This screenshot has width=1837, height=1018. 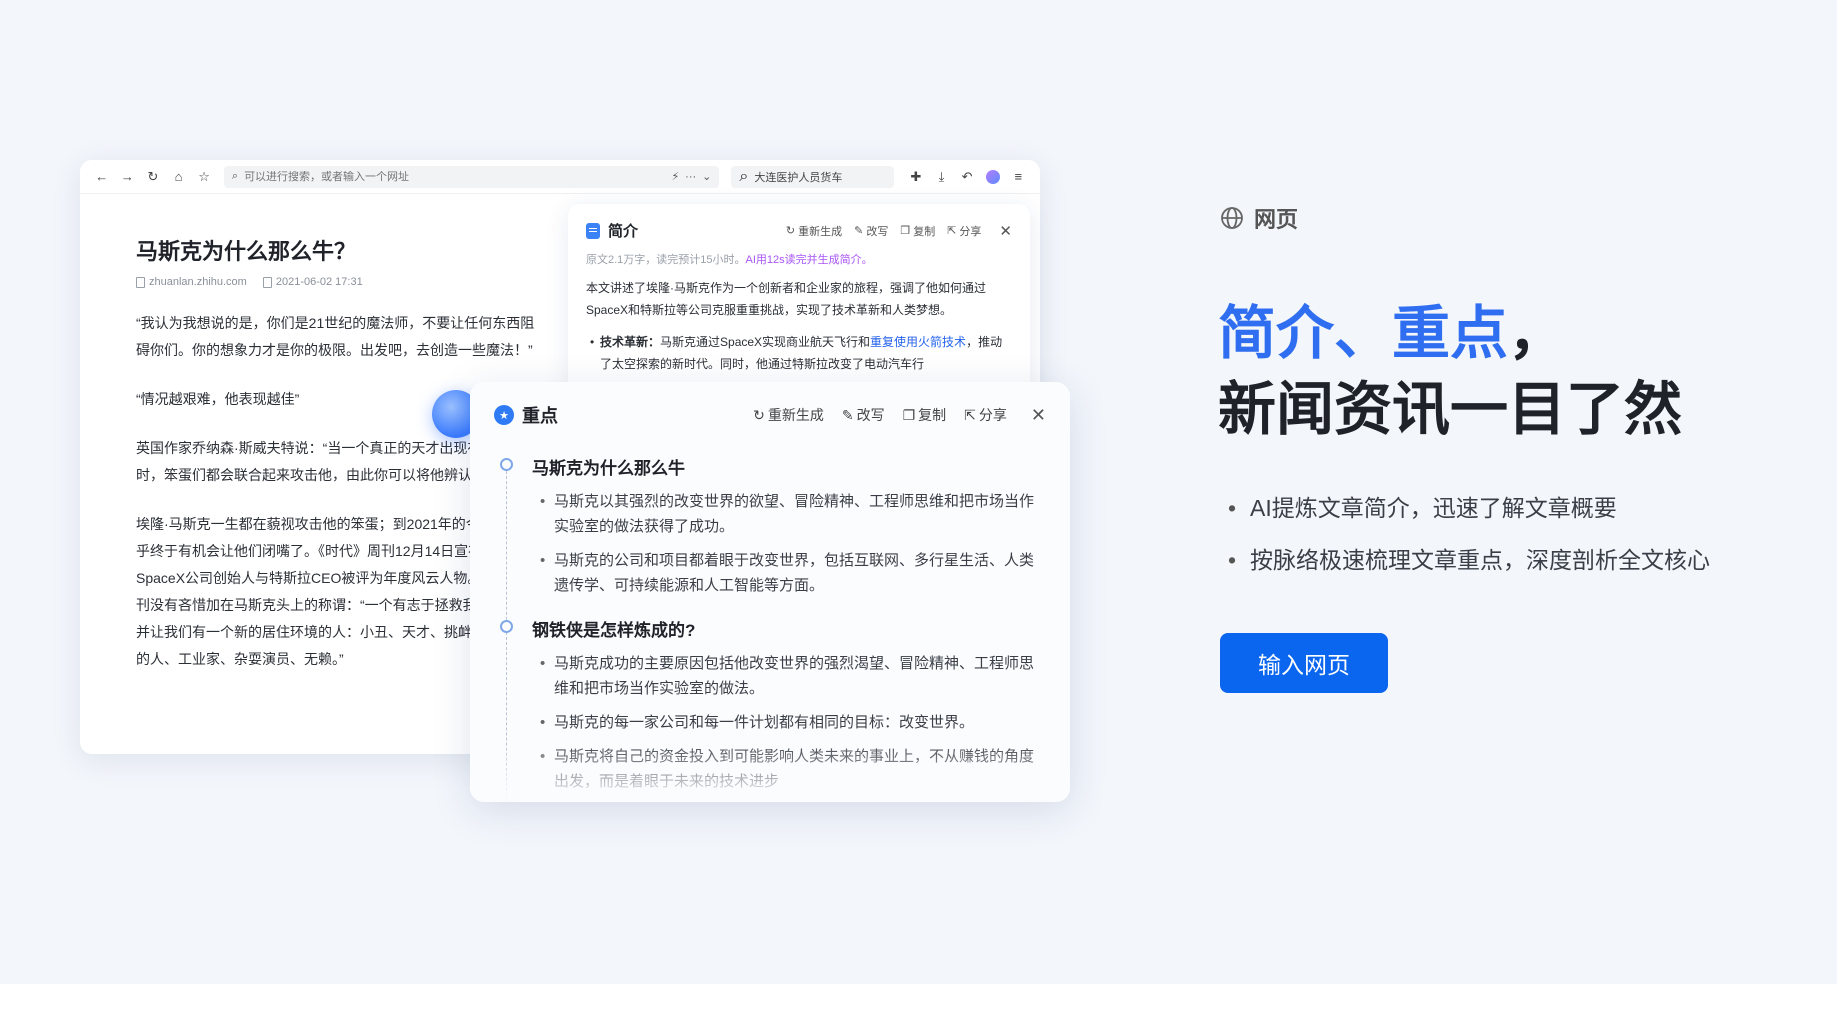 I want to click on home-icon: ⌂, so click(x=179, y=177).